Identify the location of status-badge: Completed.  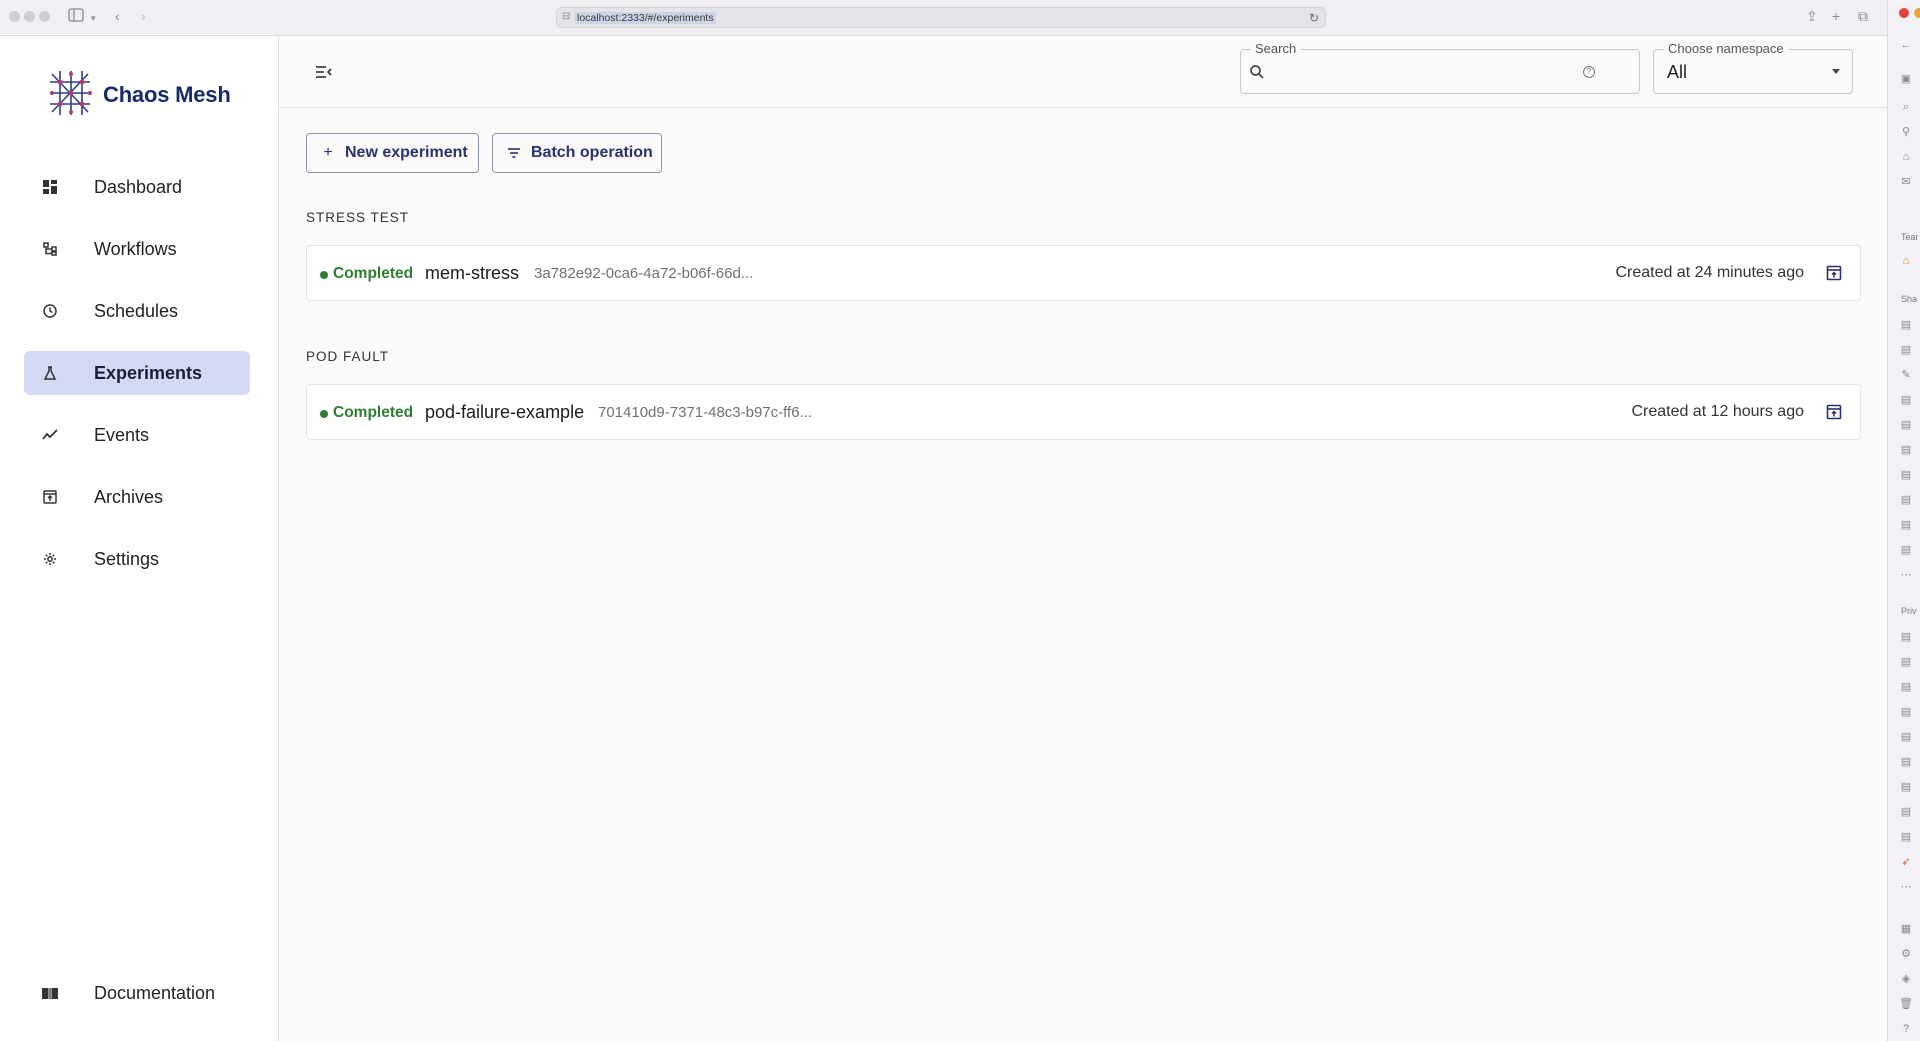
(373, 273).